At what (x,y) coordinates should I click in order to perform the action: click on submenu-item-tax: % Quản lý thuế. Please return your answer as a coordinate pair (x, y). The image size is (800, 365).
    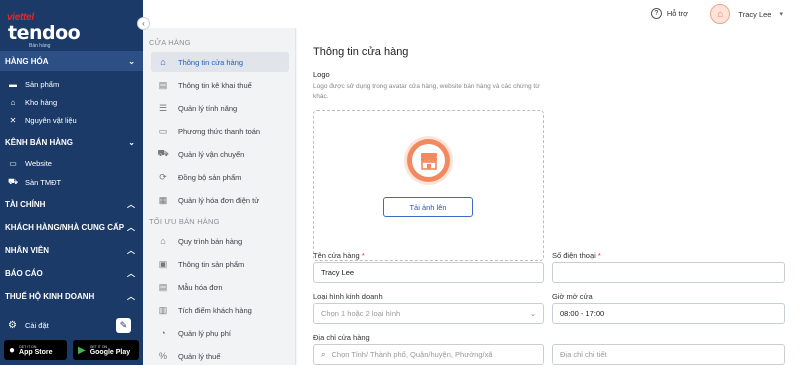
    Looking at the image, I should click on (220, 355).